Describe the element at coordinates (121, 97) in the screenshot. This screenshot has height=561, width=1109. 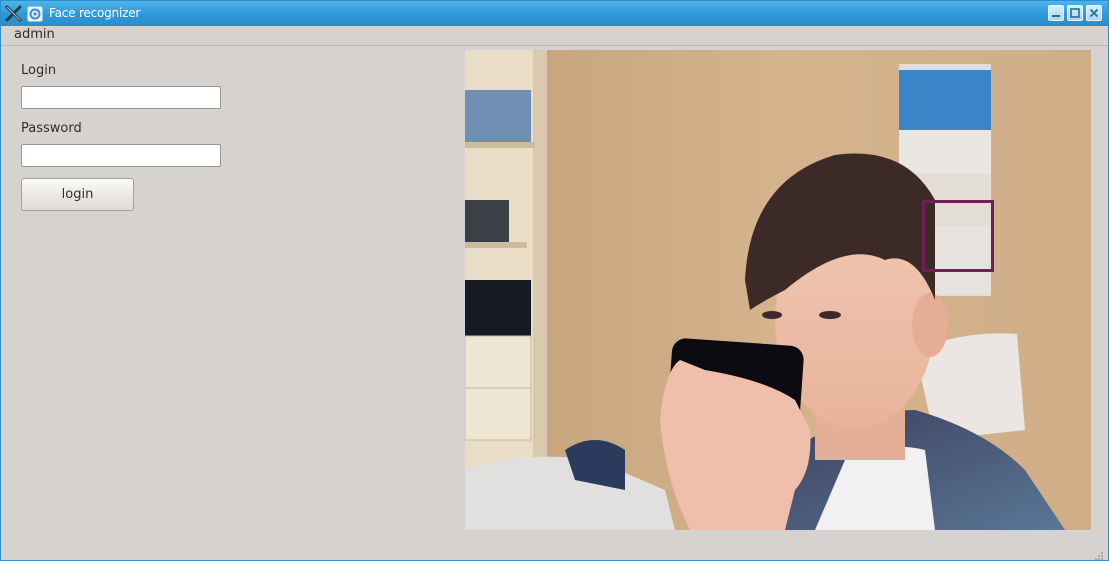
I see `login-input` at that location.